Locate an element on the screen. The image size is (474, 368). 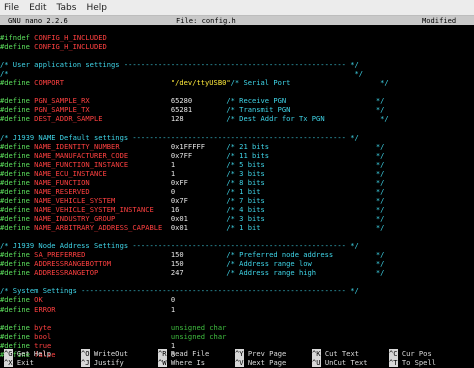
macro-value: 65281 is located at coordinates (198, 110).